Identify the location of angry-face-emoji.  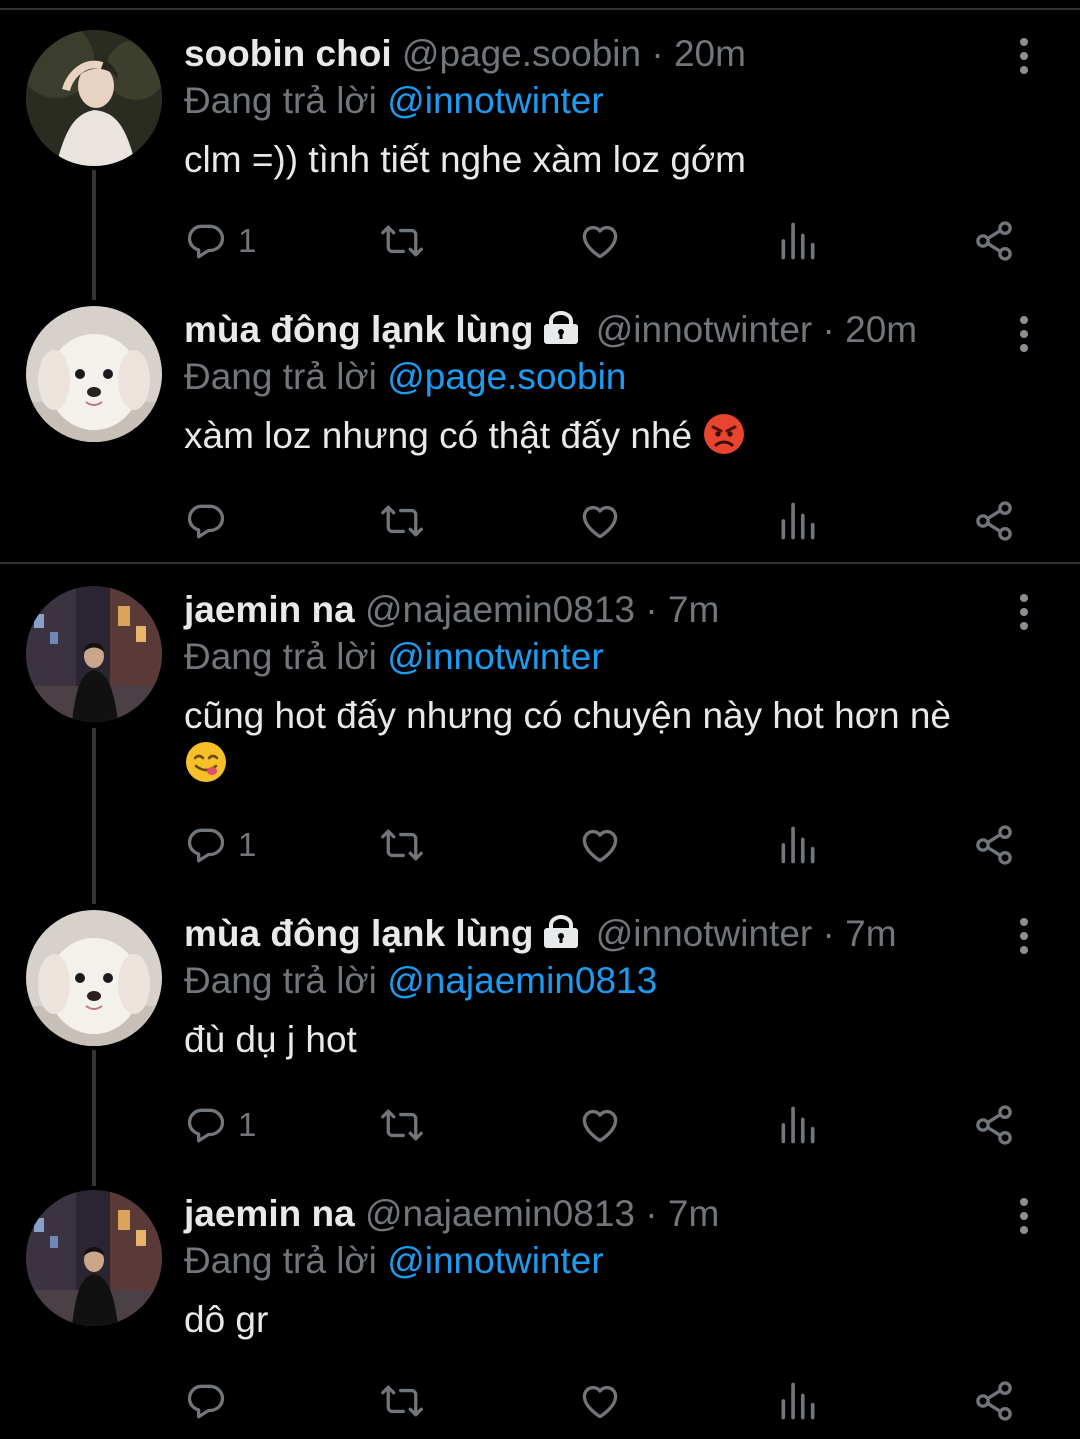
(724, 434).